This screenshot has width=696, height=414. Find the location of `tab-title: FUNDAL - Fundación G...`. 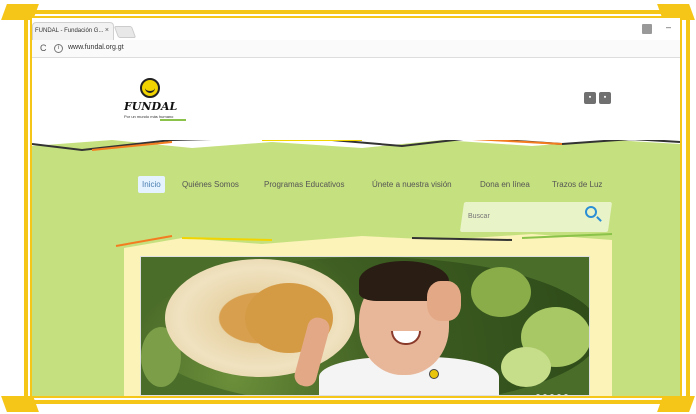

tab-title: FUNDAL - Fundación G... is located at coordinates (69, 31).